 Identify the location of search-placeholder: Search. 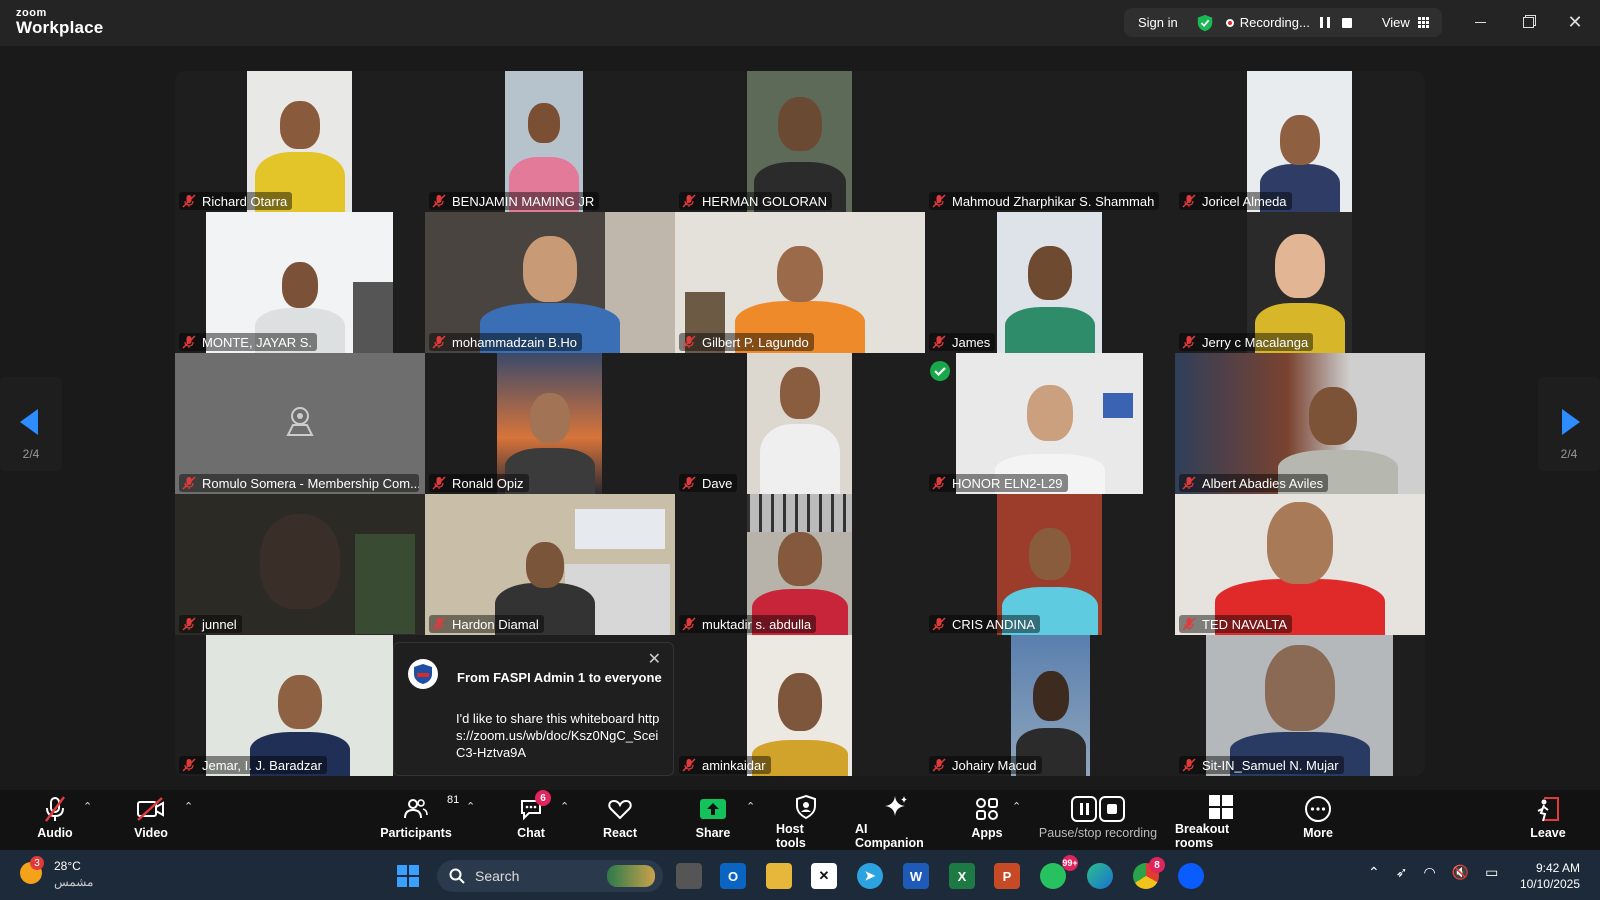
(497, 876).